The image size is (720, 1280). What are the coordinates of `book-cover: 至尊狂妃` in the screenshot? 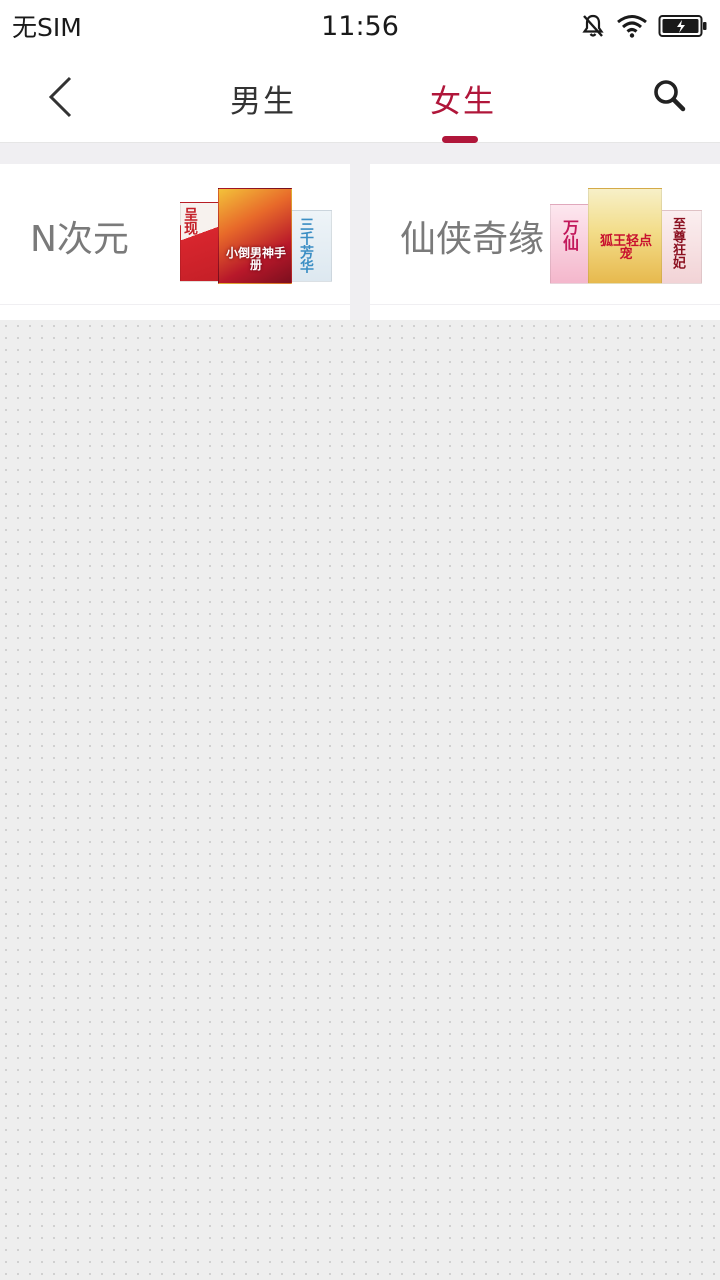 It's located at (681, 247).